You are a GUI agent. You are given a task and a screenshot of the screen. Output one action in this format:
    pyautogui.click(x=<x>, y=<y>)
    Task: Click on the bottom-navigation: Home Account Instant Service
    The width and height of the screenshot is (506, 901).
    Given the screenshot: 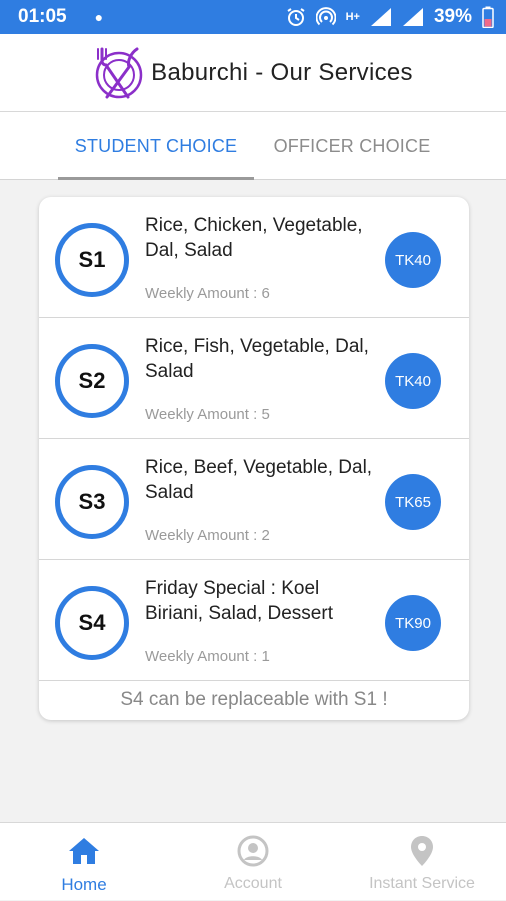 What is the action you would take?
    pyautogui.click(x=253, y=861)
    